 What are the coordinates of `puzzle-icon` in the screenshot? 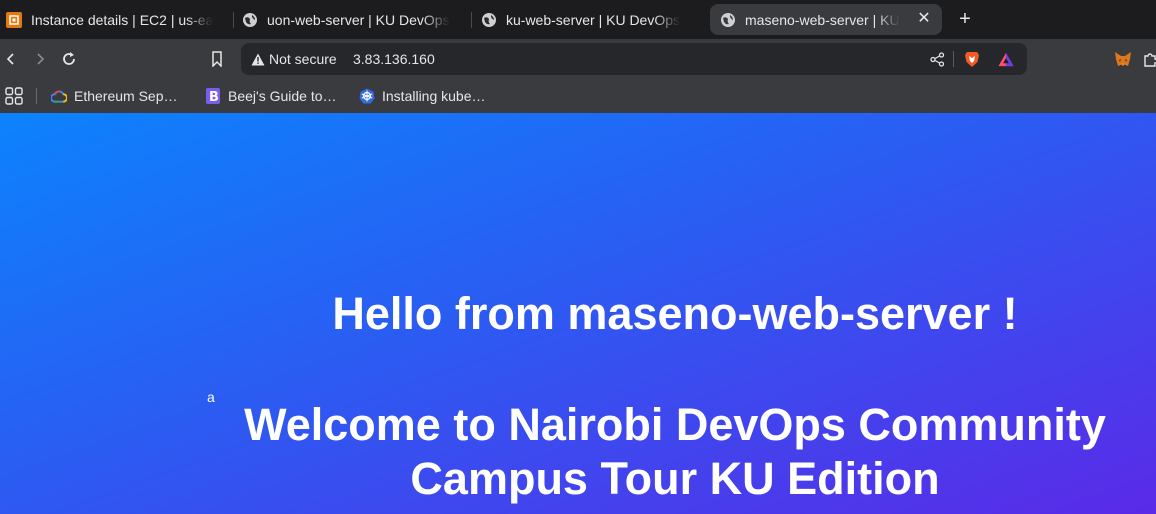 It's located at (1150, 60).